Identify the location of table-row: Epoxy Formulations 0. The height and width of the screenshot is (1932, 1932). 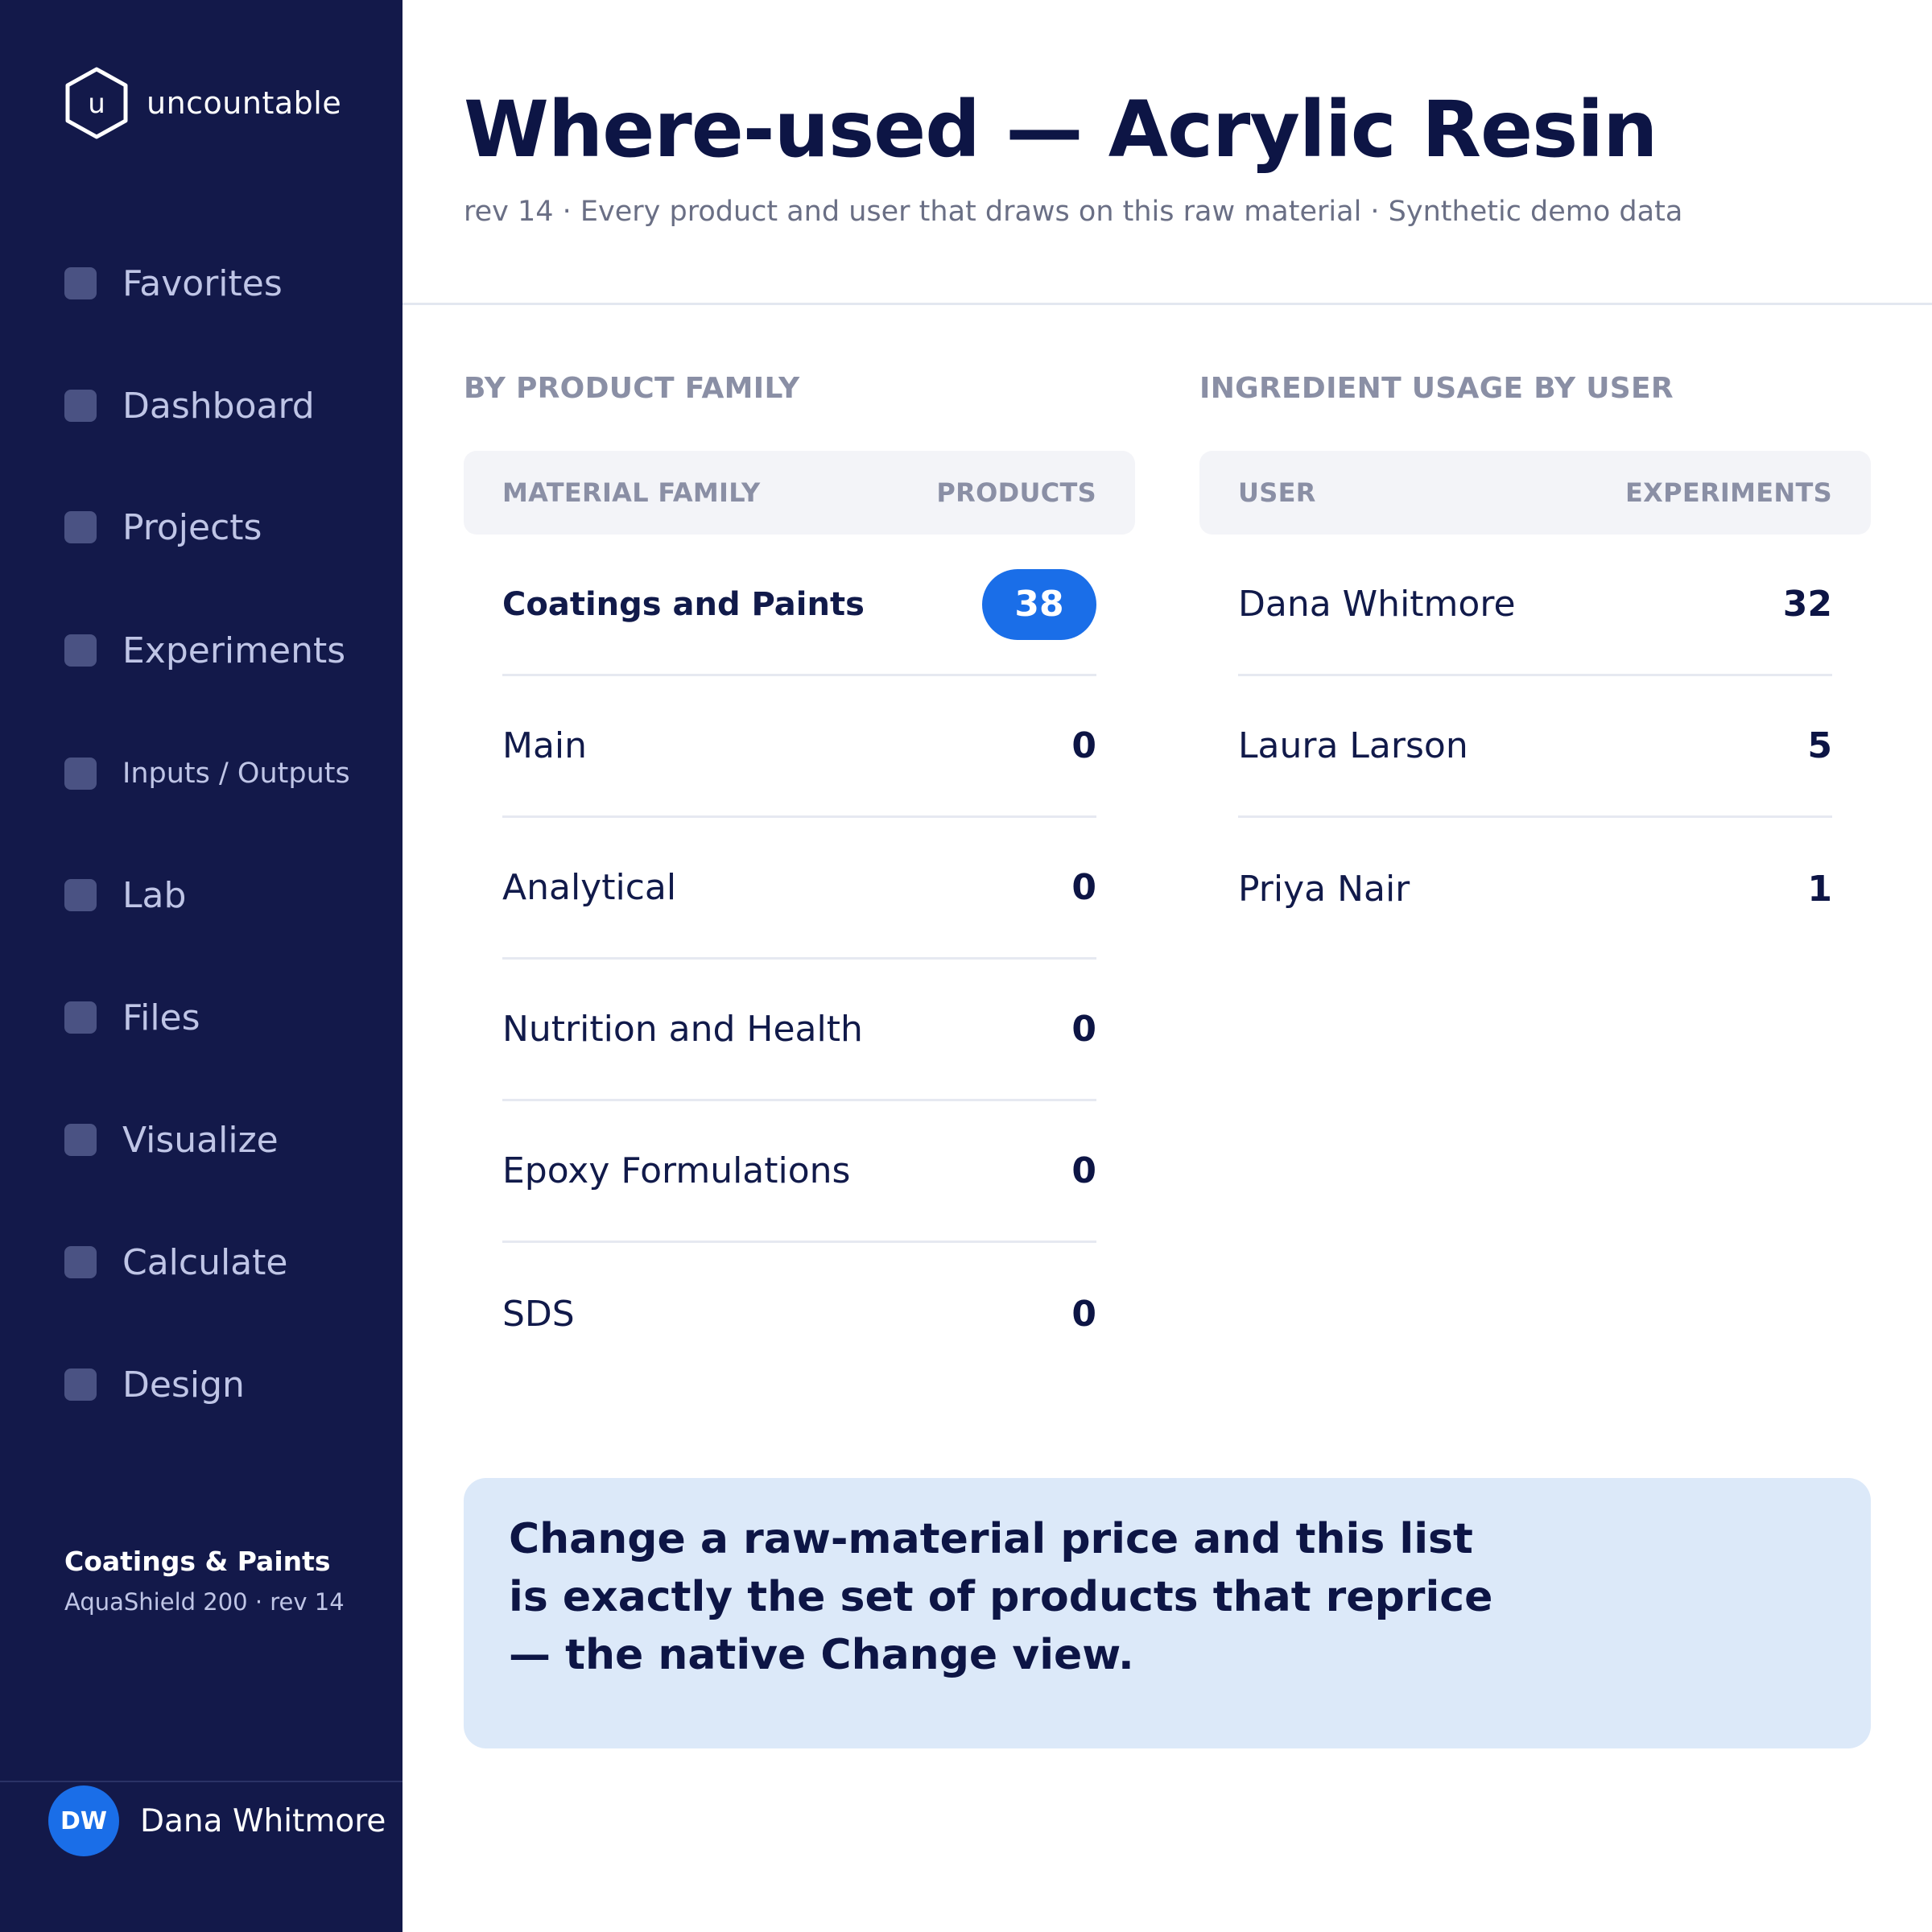
(799, 1172).